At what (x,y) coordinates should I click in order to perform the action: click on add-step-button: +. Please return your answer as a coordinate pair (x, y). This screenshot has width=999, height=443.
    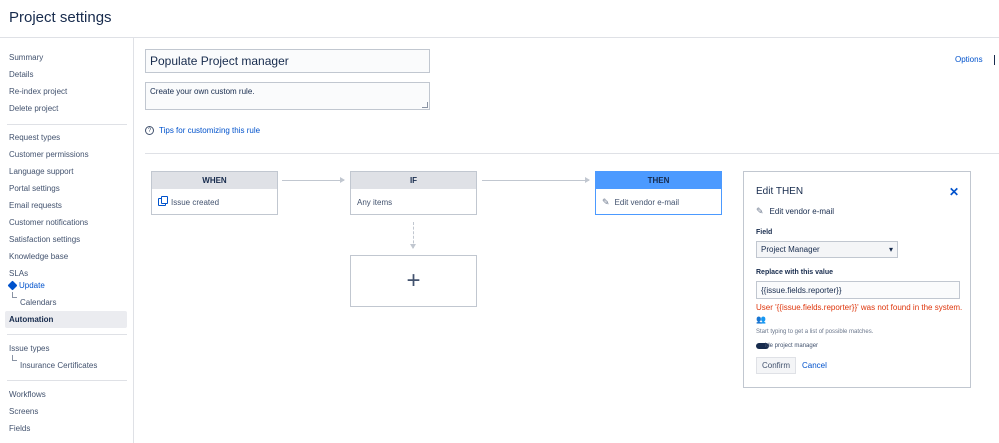
    Looking at the image, I should click on (413, 281).